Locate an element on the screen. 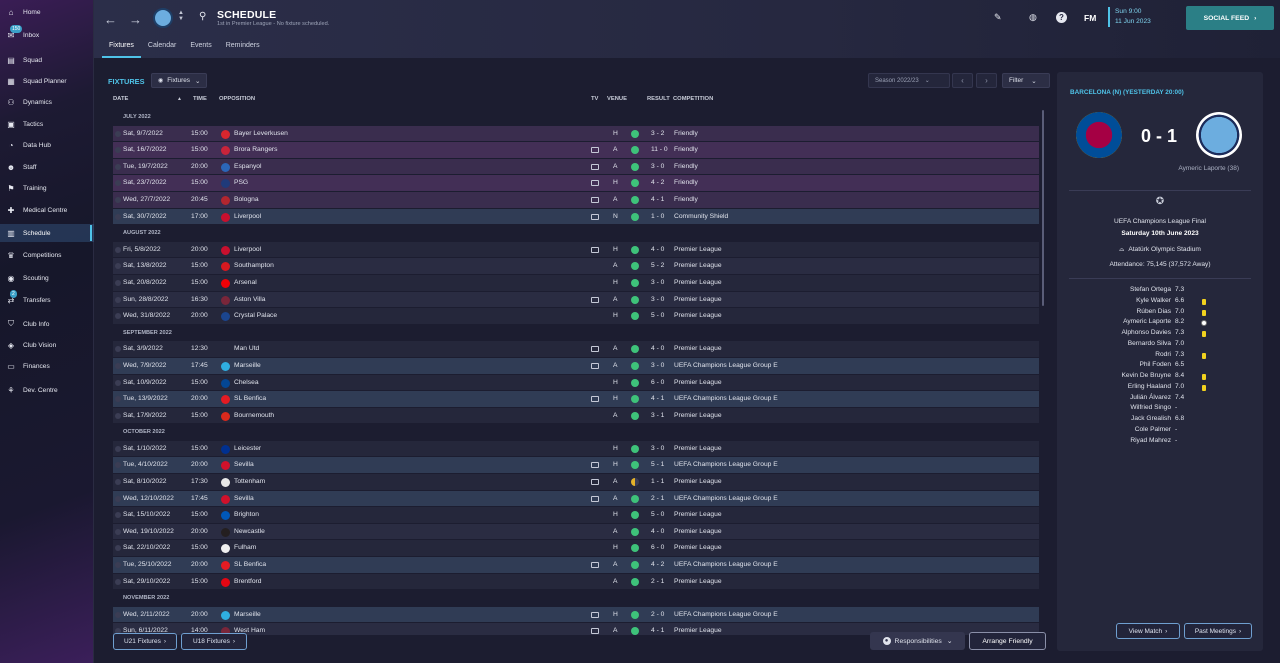 The image size is (1280, 663). player-rating-row: Stefan Ortega 7.3 is located at coordinates (1160, 291).